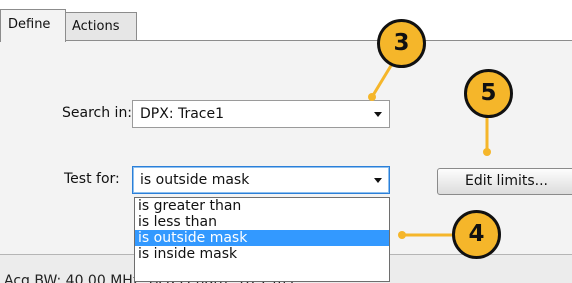  Describe the element at coordinates (262, 222) in the screenshot. I see `option-is-less-than: is less than` at that location.